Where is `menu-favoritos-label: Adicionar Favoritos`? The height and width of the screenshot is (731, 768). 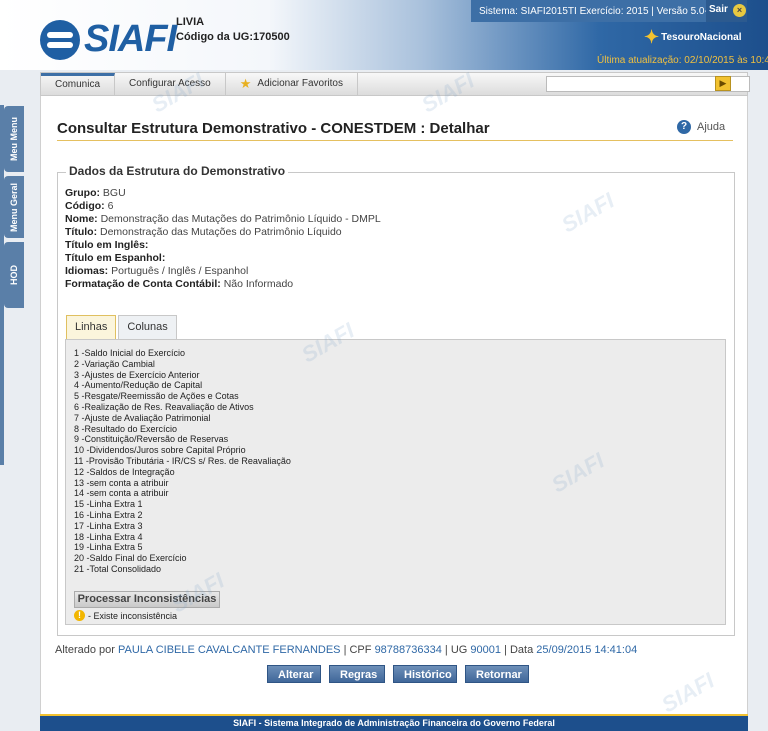 menu-favoritos-label: Adicionar Favoritos is located at coordinates (300, 83).